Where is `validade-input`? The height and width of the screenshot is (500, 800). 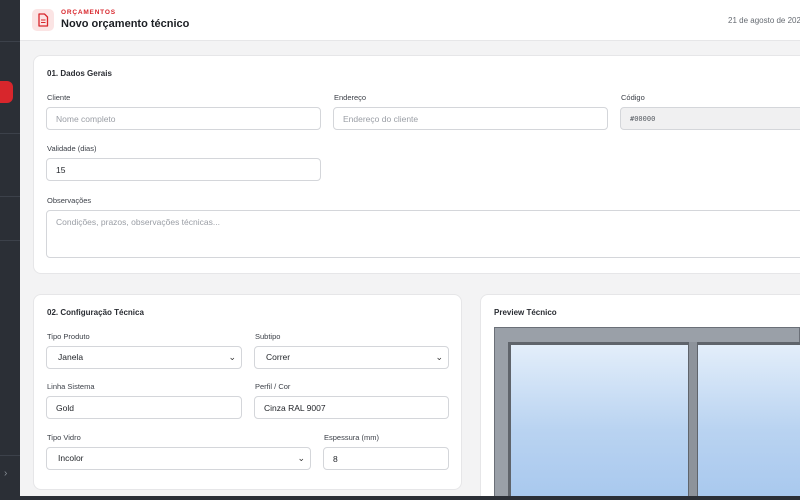 validade-input is located at coordinates (183, 169).